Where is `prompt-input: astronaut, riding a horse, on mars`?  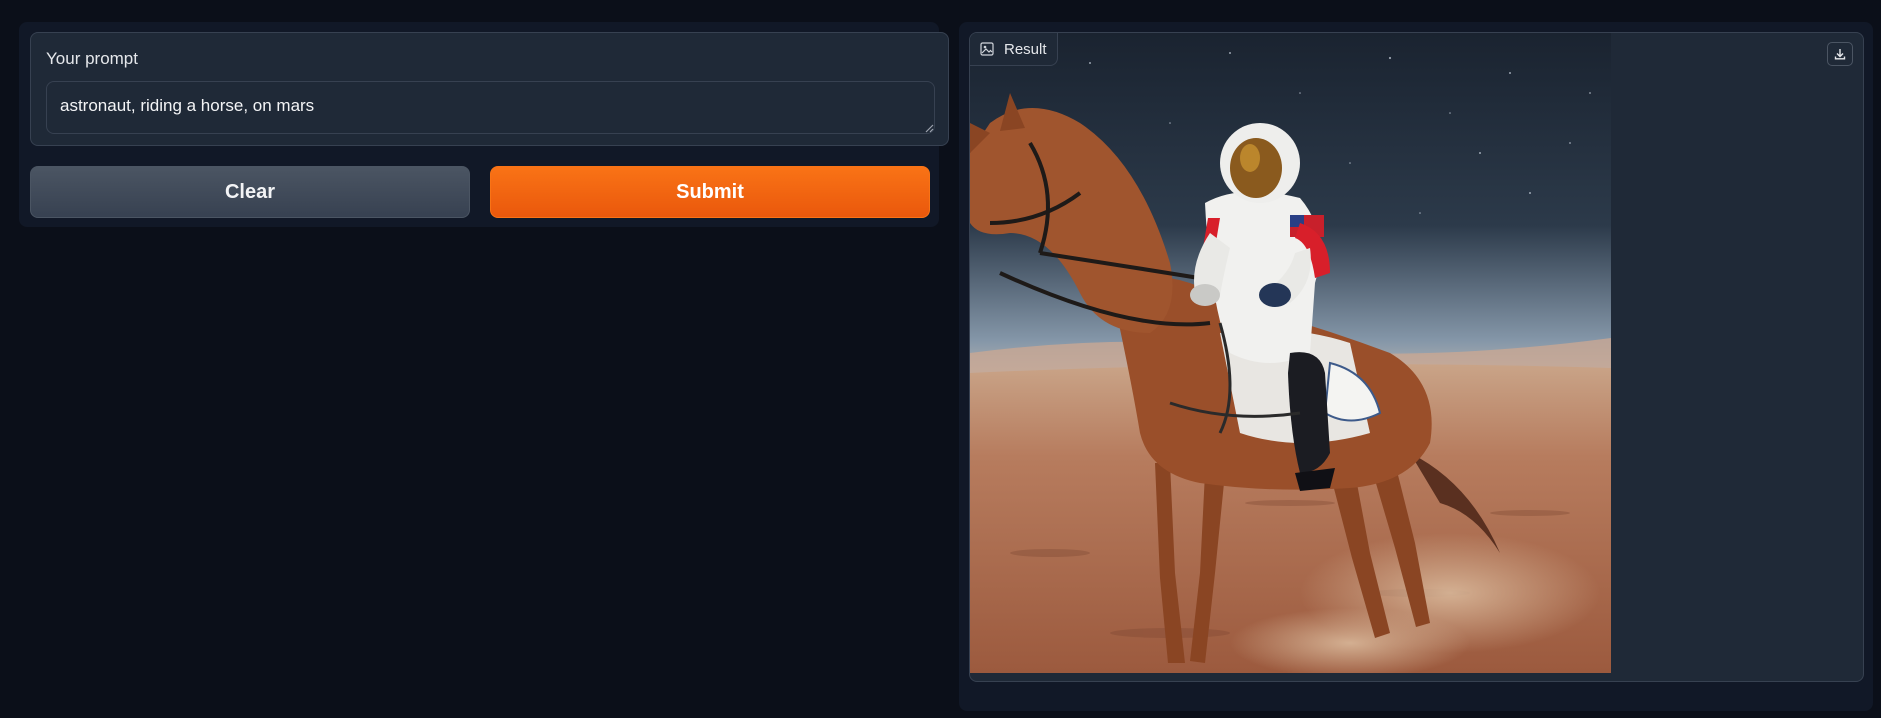
prompt-input: astronaut, riding a horse, on mars is located at coordinates (490, 107).